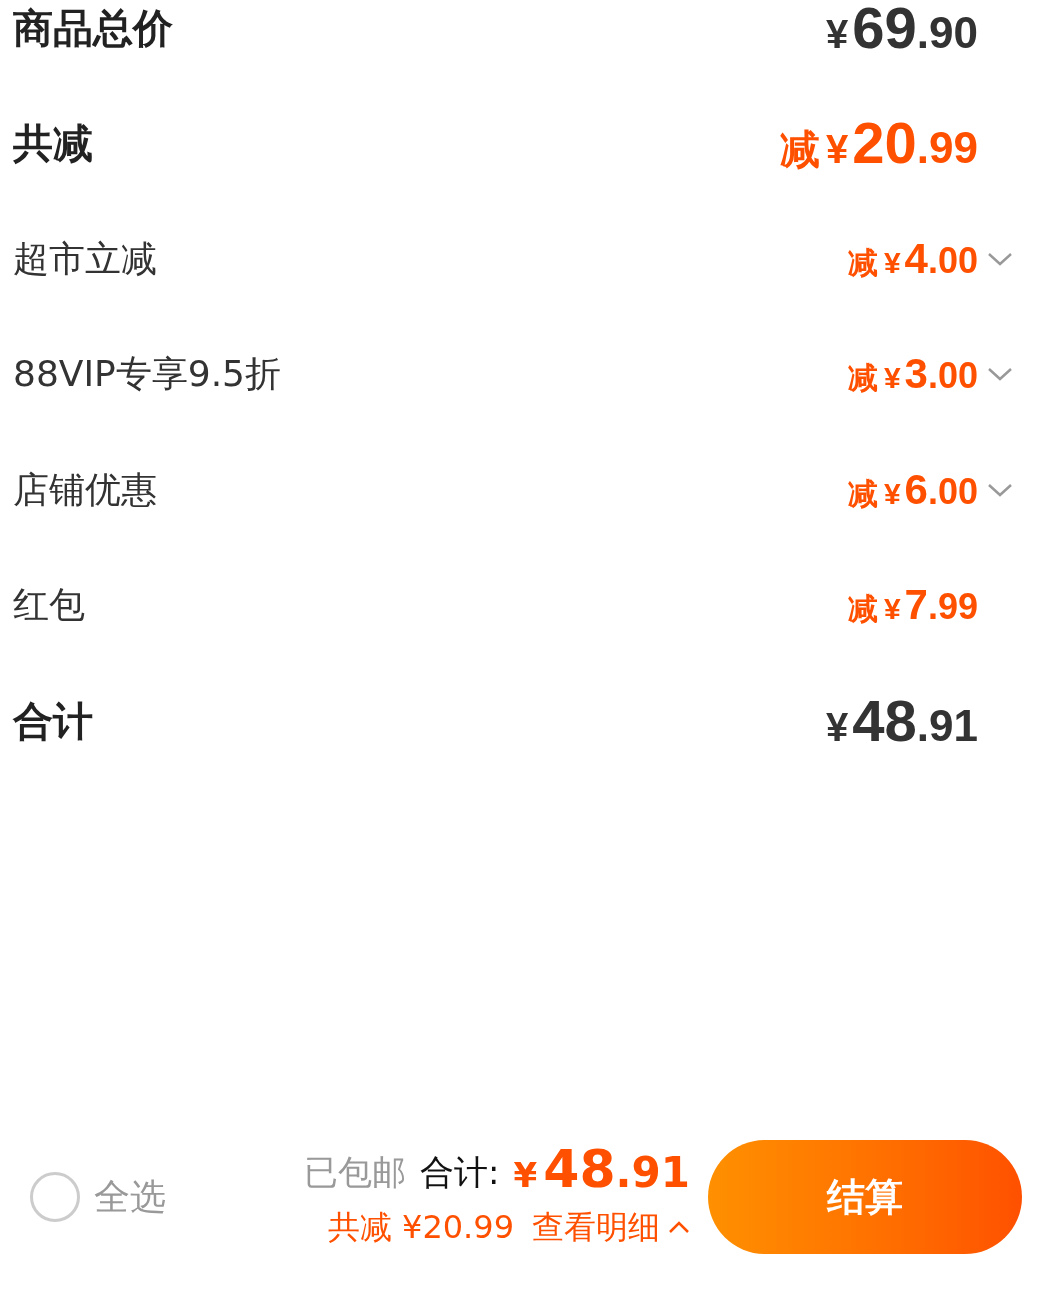 The width and height of the screenshot is (1052, 1297). Describe the element at coordinates (679, 1227) in the screenshot. I see `chevron-up-icon` at that location.